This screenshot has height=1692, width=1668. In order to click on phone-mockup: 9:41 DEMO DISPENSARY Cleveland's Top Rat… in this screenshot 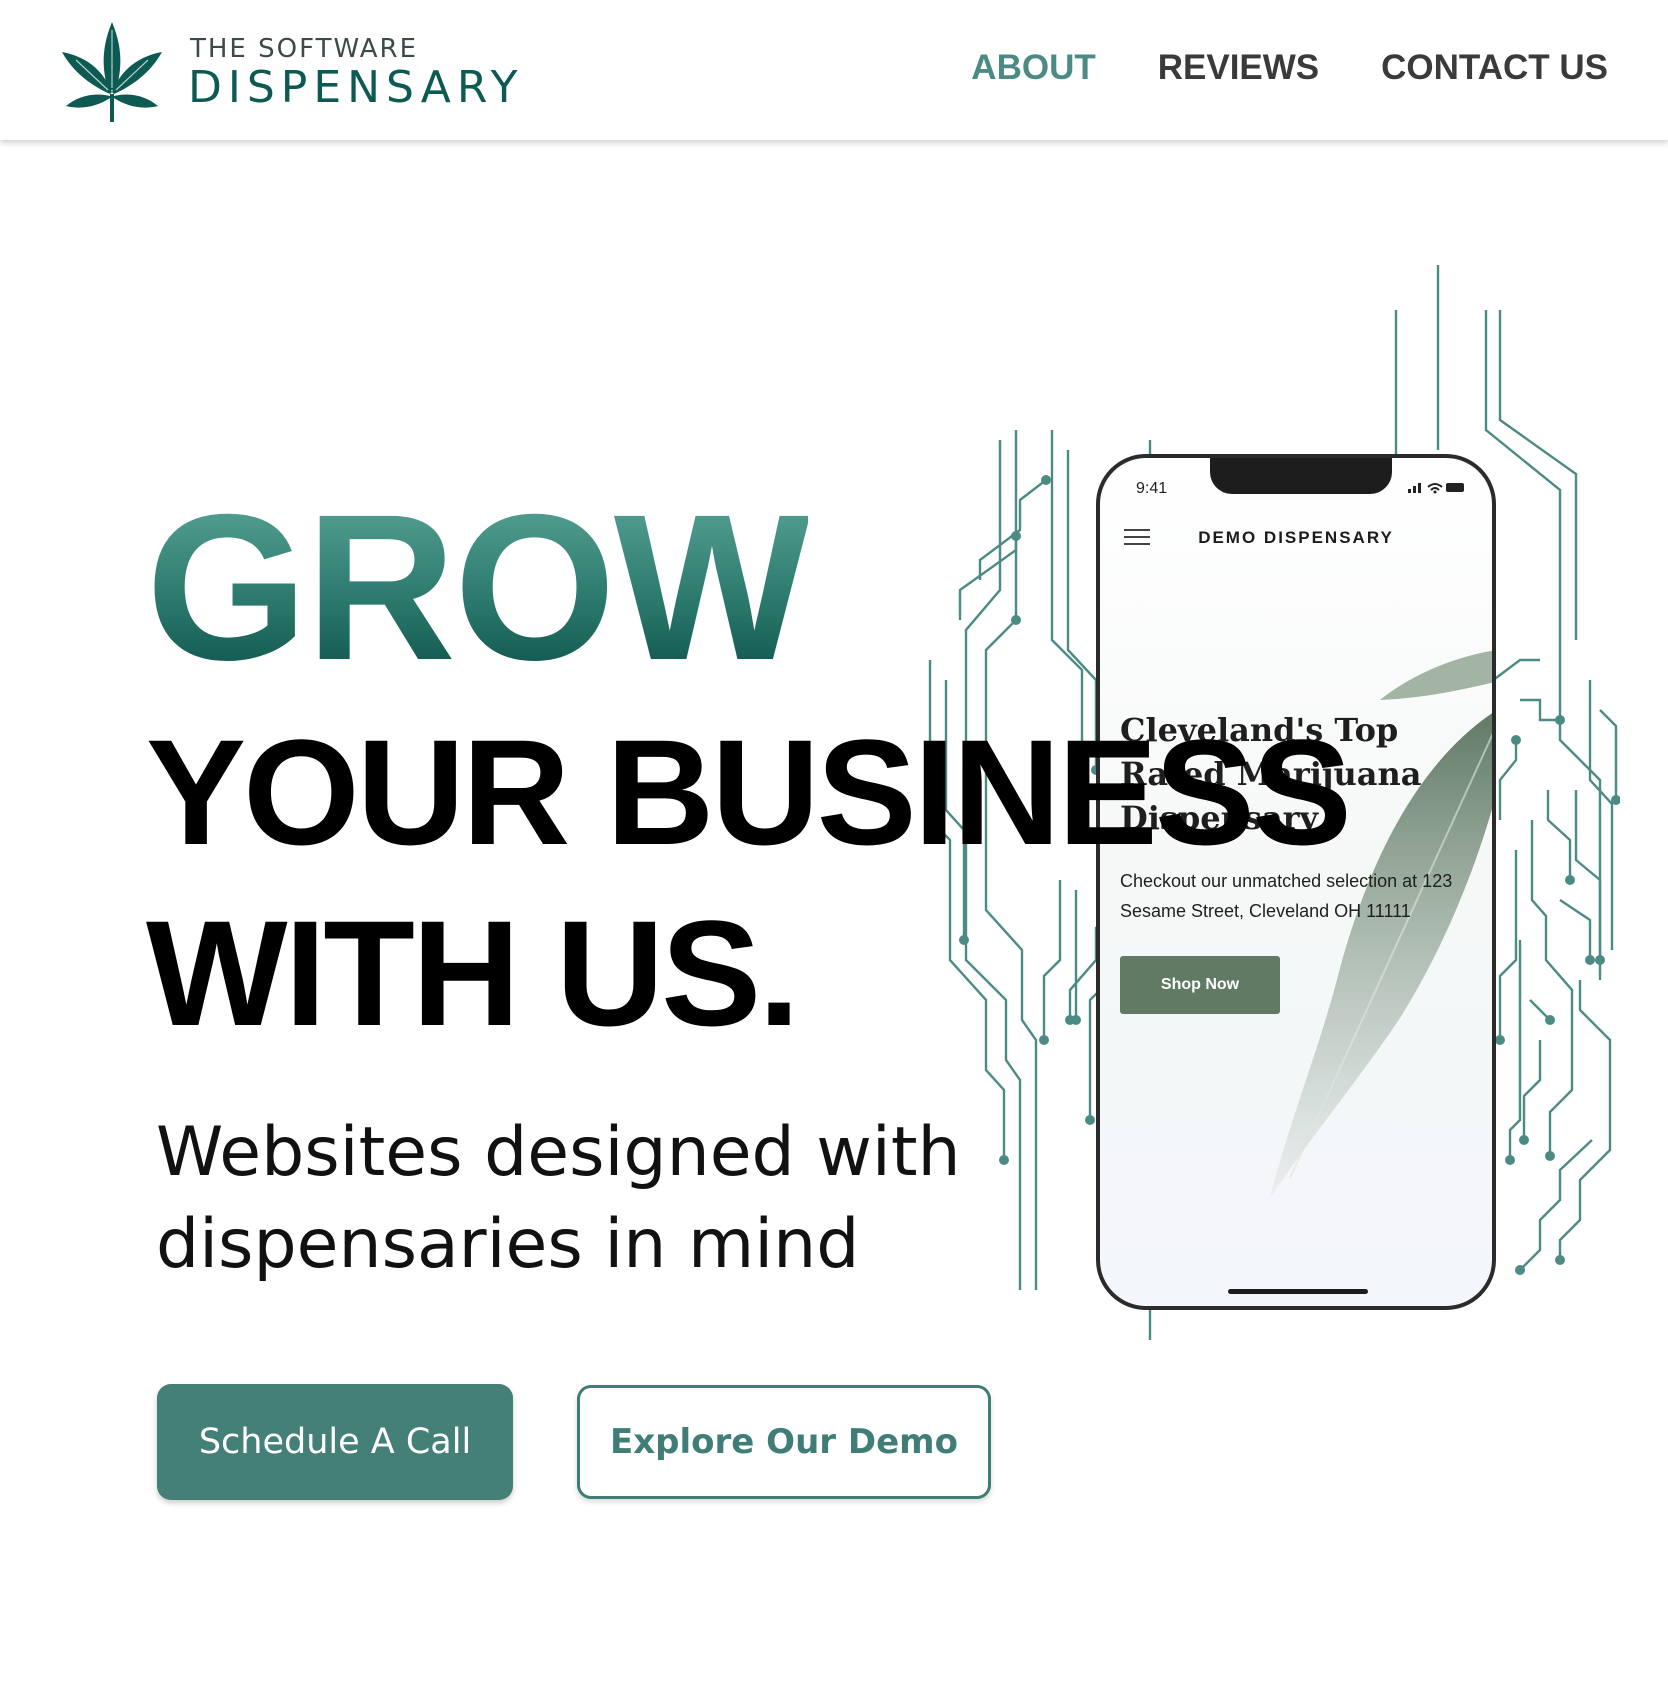, I will do `click(1296, 882)`.